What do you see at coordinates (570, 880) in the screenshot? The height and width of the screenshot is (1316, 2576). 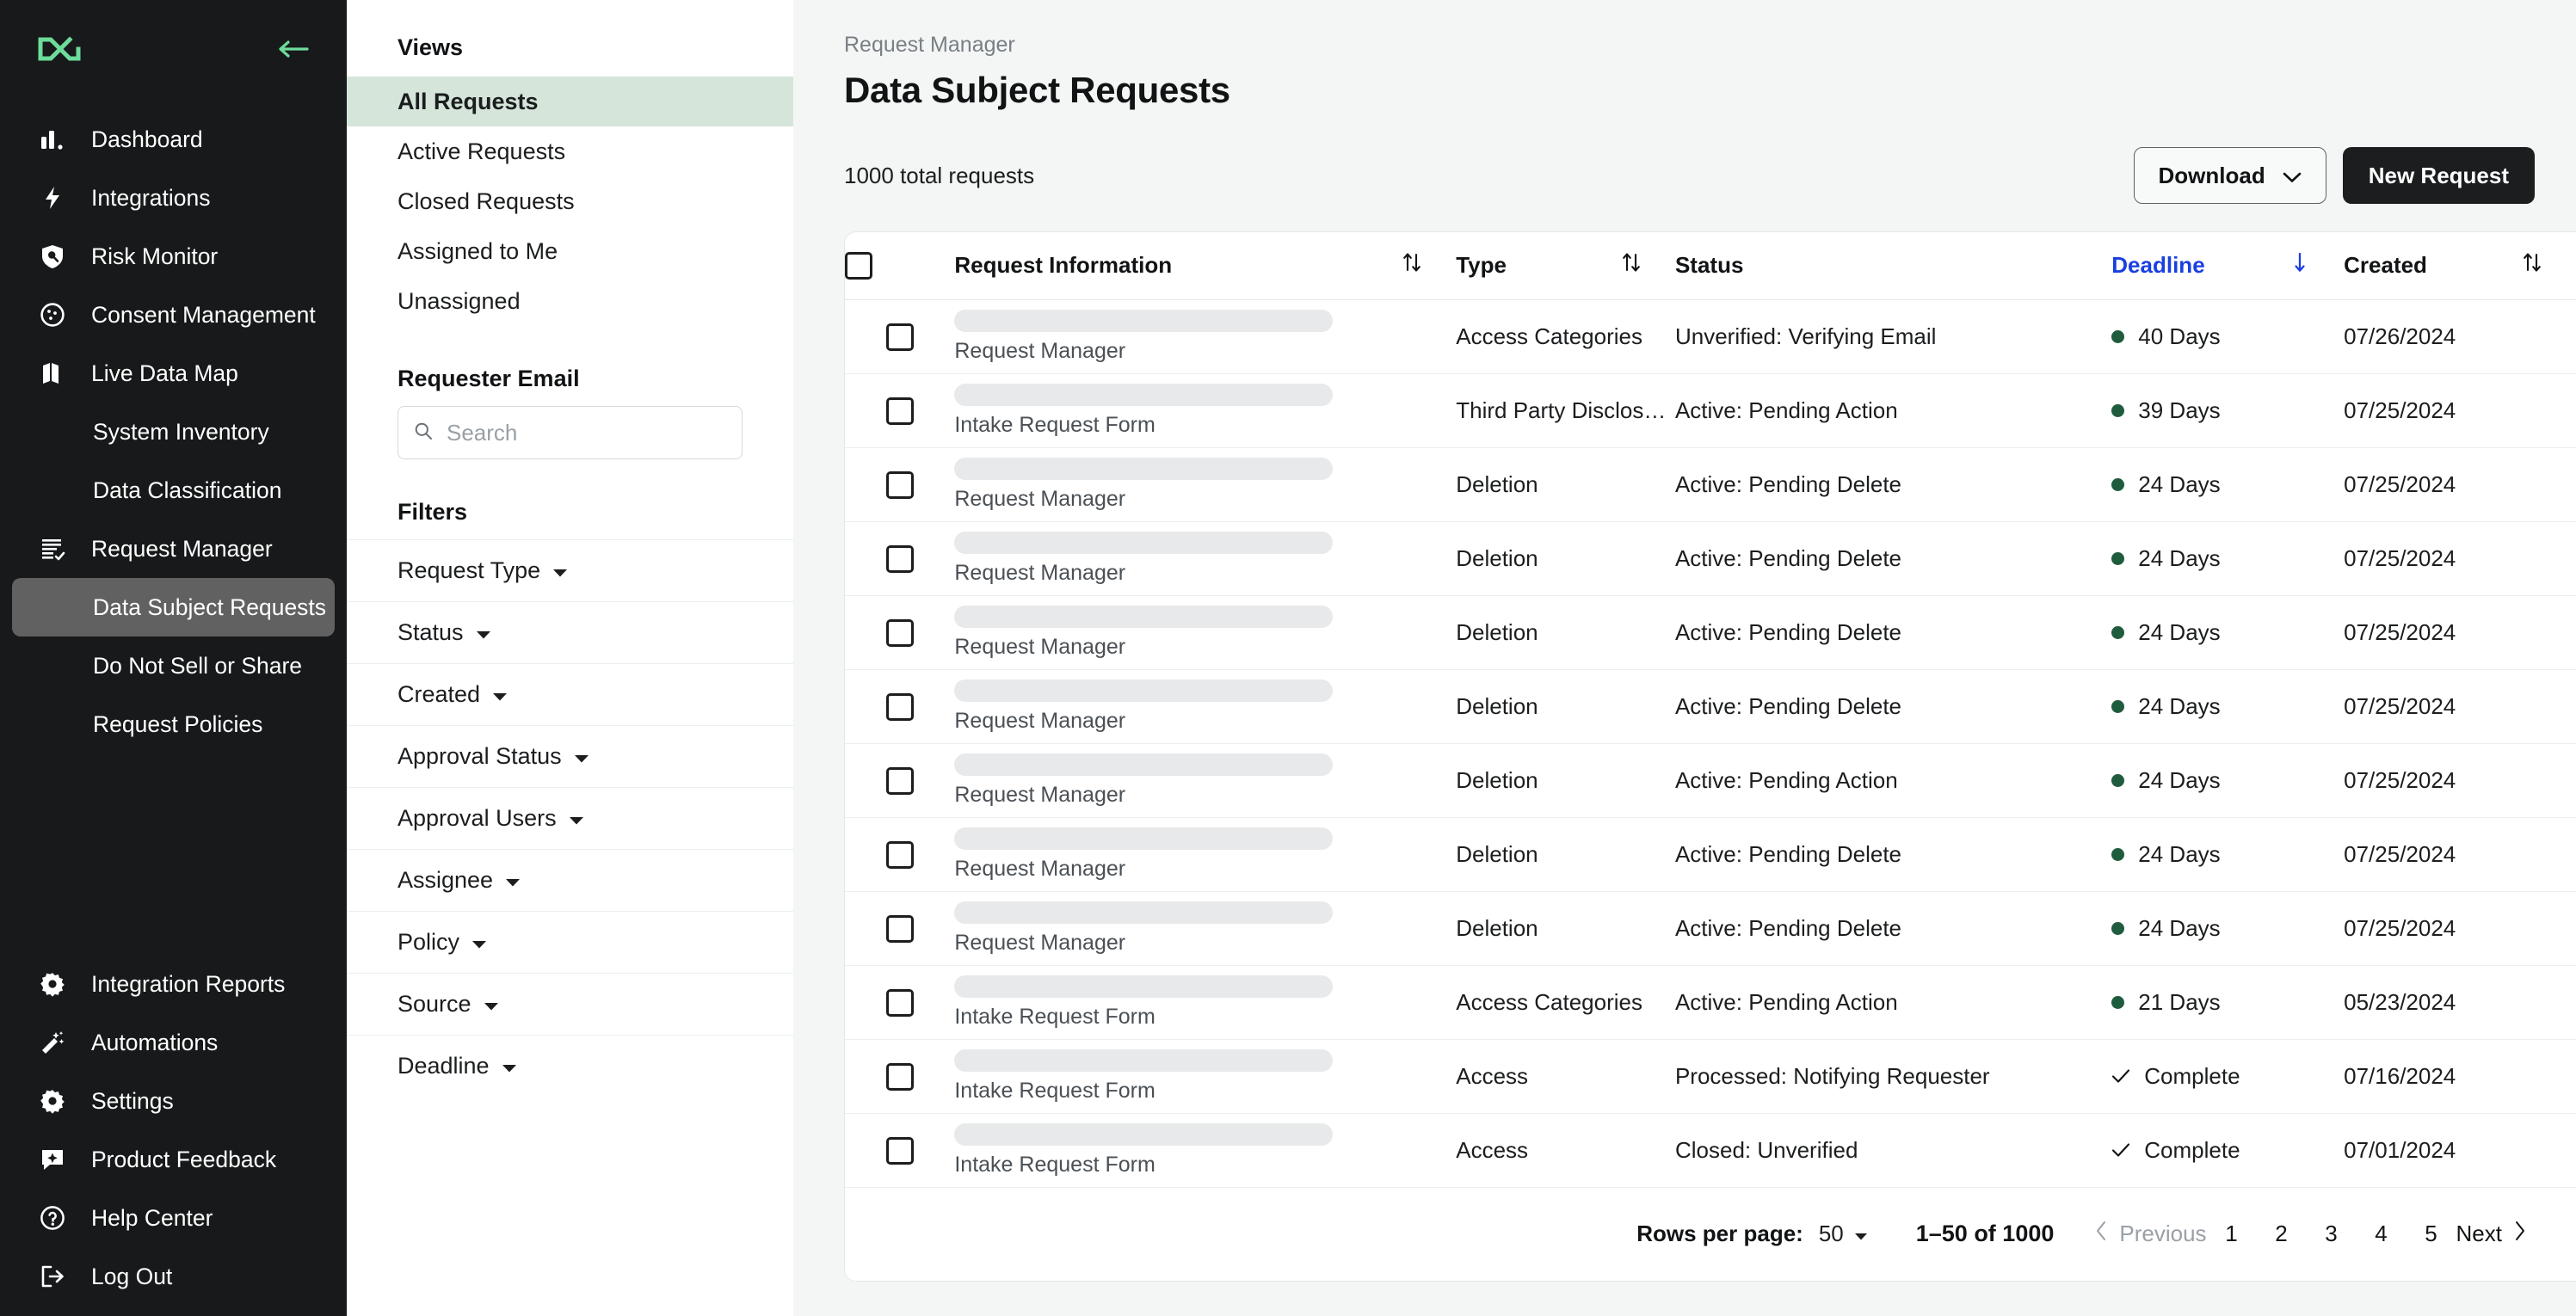 I see `filter-assignee: Assignee` at bounding box center [570, 880].